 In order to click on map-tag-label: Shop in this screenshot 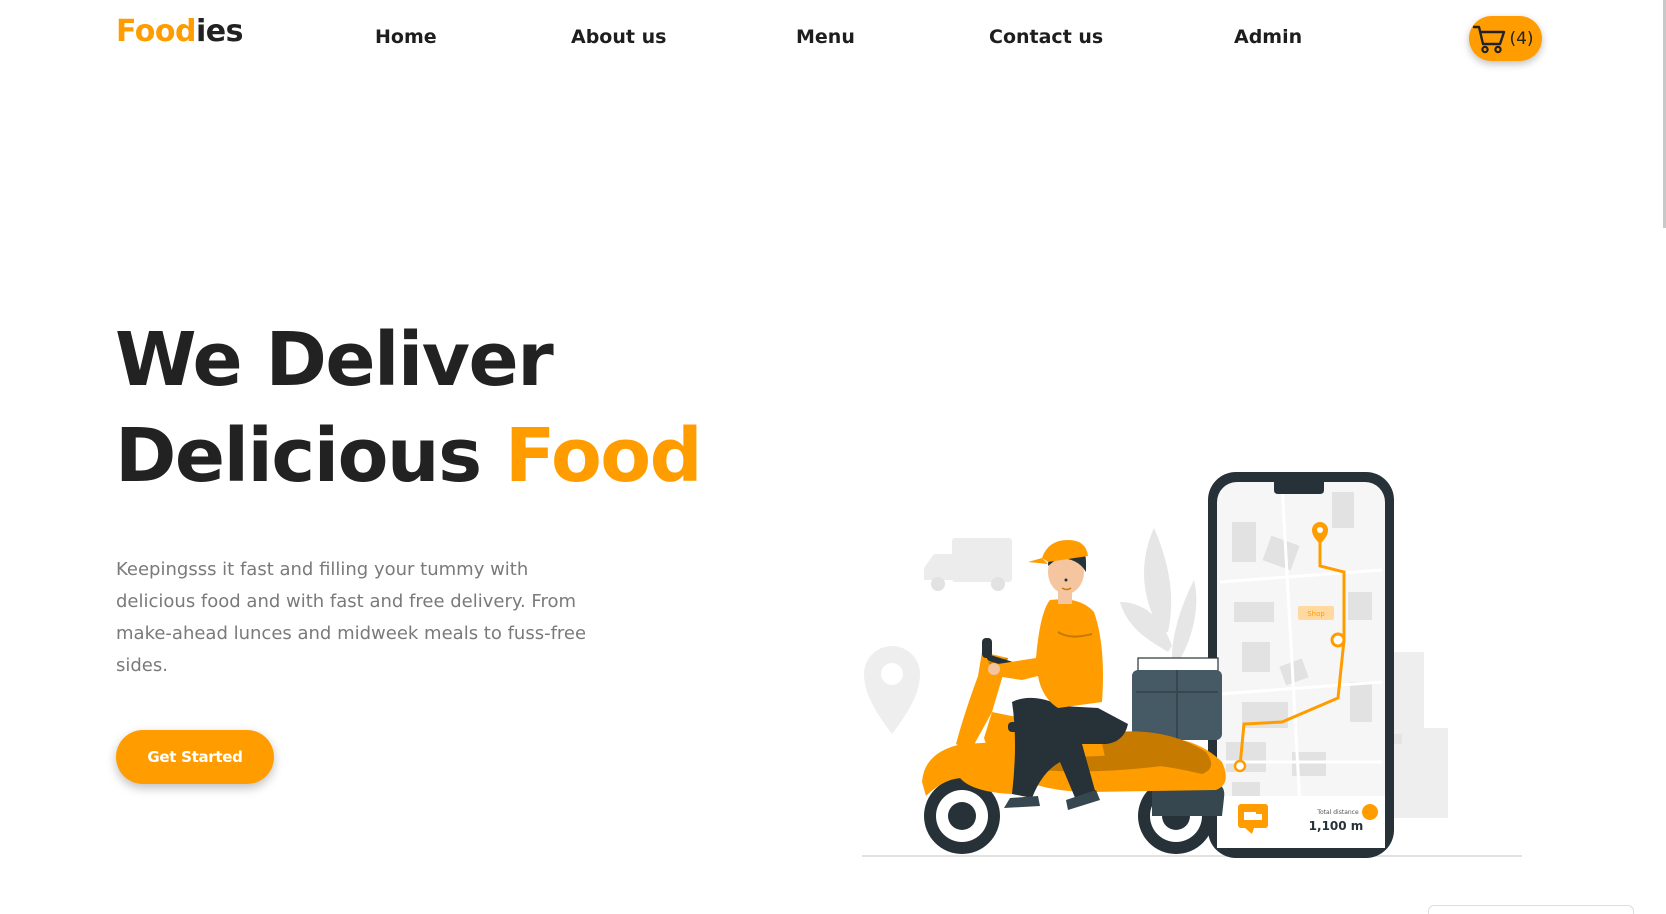, I will do `click(1316, 614)`.